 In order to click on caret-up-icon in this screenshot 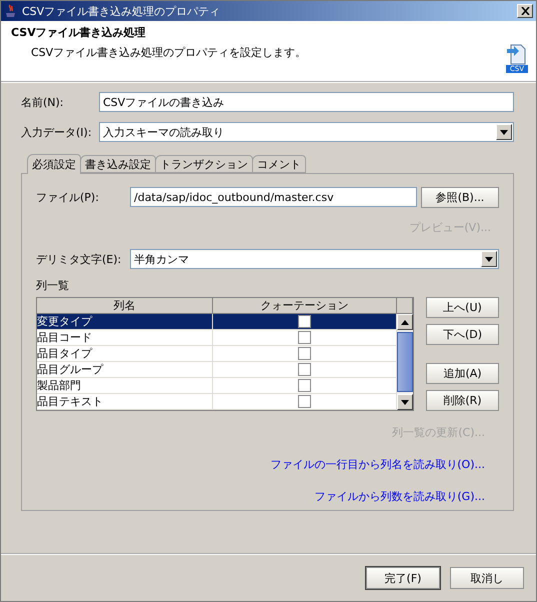, I will do `click(405, 322)`.